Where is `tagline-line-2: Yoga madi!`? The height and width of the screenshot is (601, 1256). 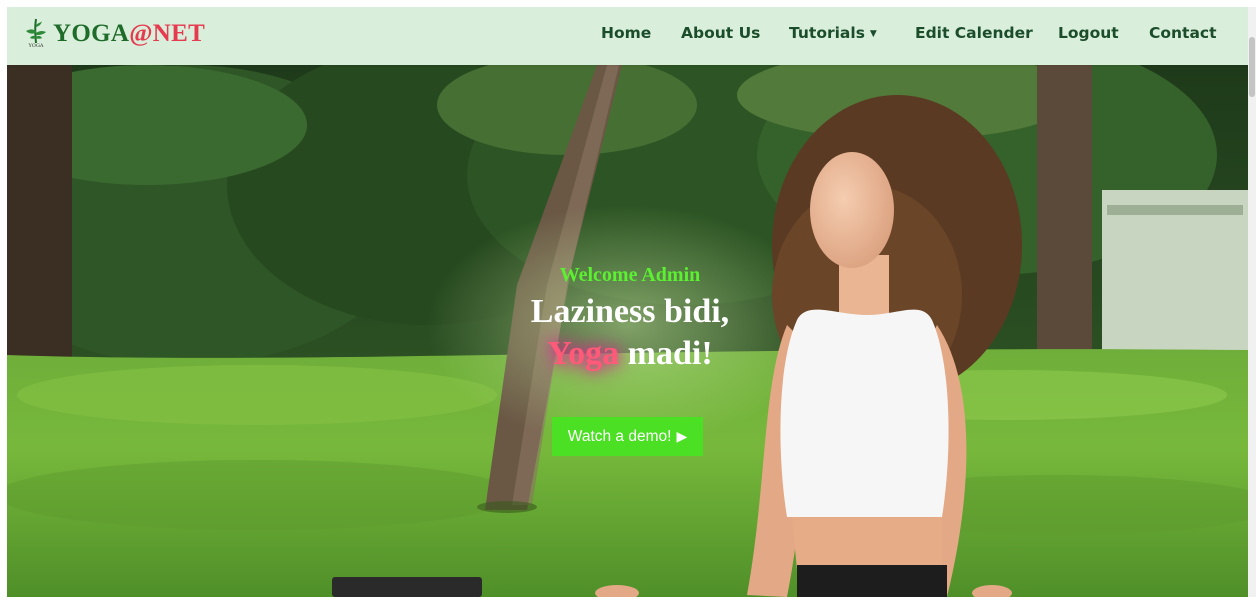 tagline-line-2: Yoga madi! is located at coordinates (630, 354).